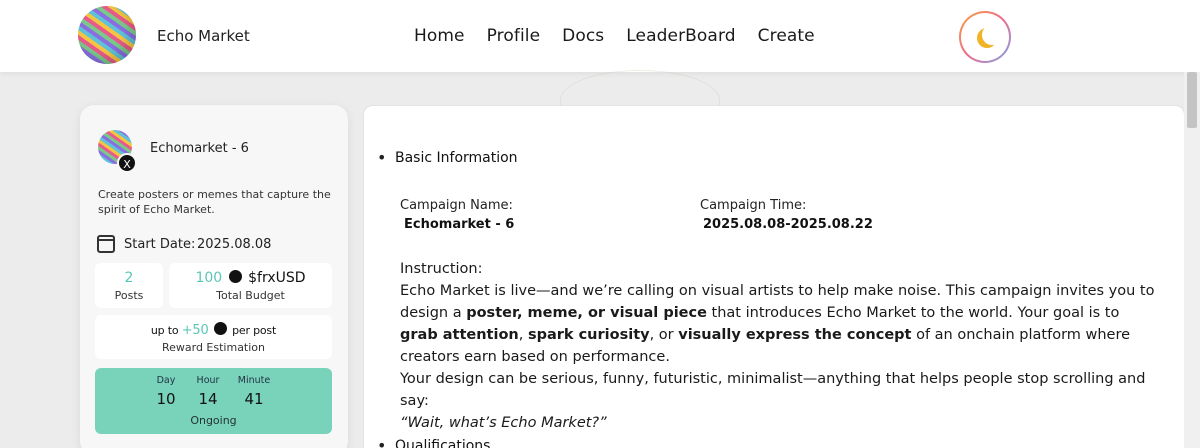 This screenshot has height=448, width=1200. Describe the element at coordinates (107, 35) in the screenshot. I see `echo-market-logo` at that location.